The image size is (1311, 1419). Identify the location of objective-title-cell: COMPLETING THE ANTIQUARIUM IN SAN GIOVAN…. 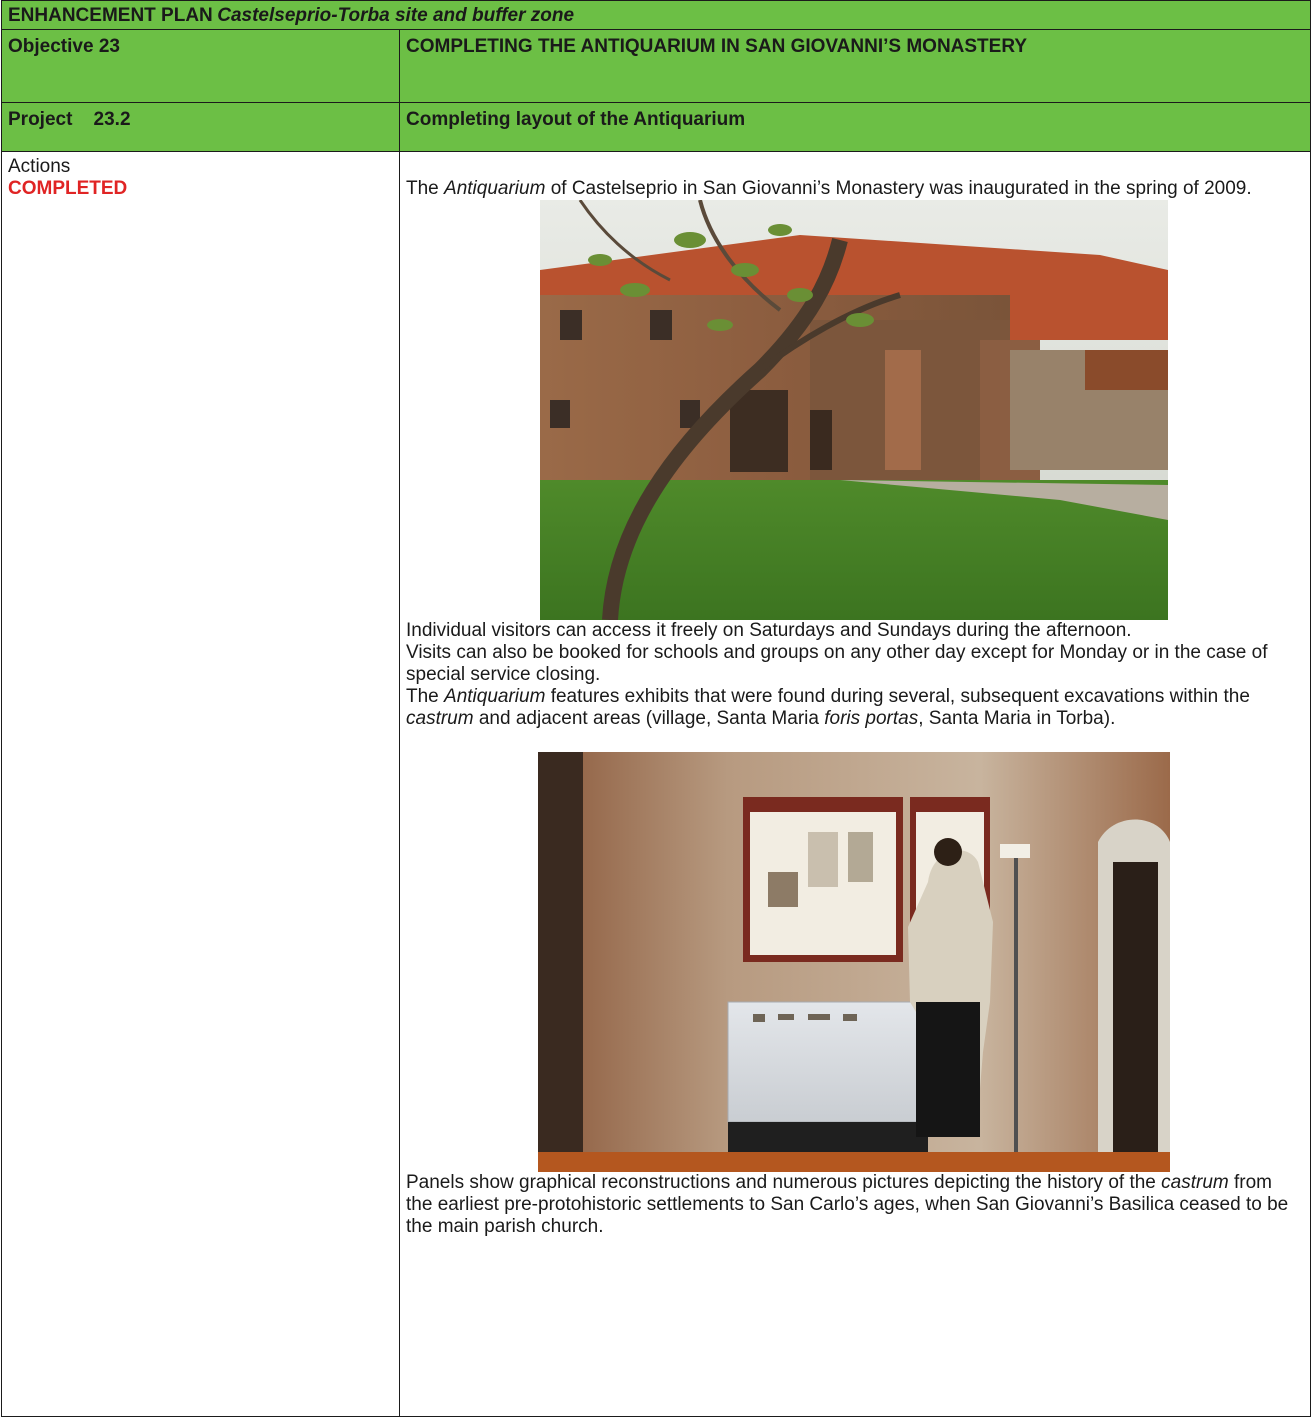
(854, 66).